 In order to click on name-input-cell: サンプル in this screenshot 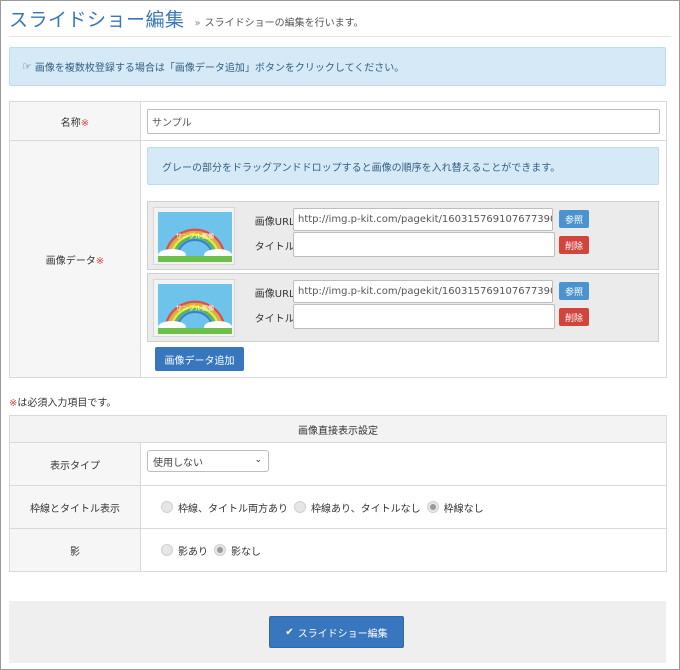, I will do `click(403, 121)`.